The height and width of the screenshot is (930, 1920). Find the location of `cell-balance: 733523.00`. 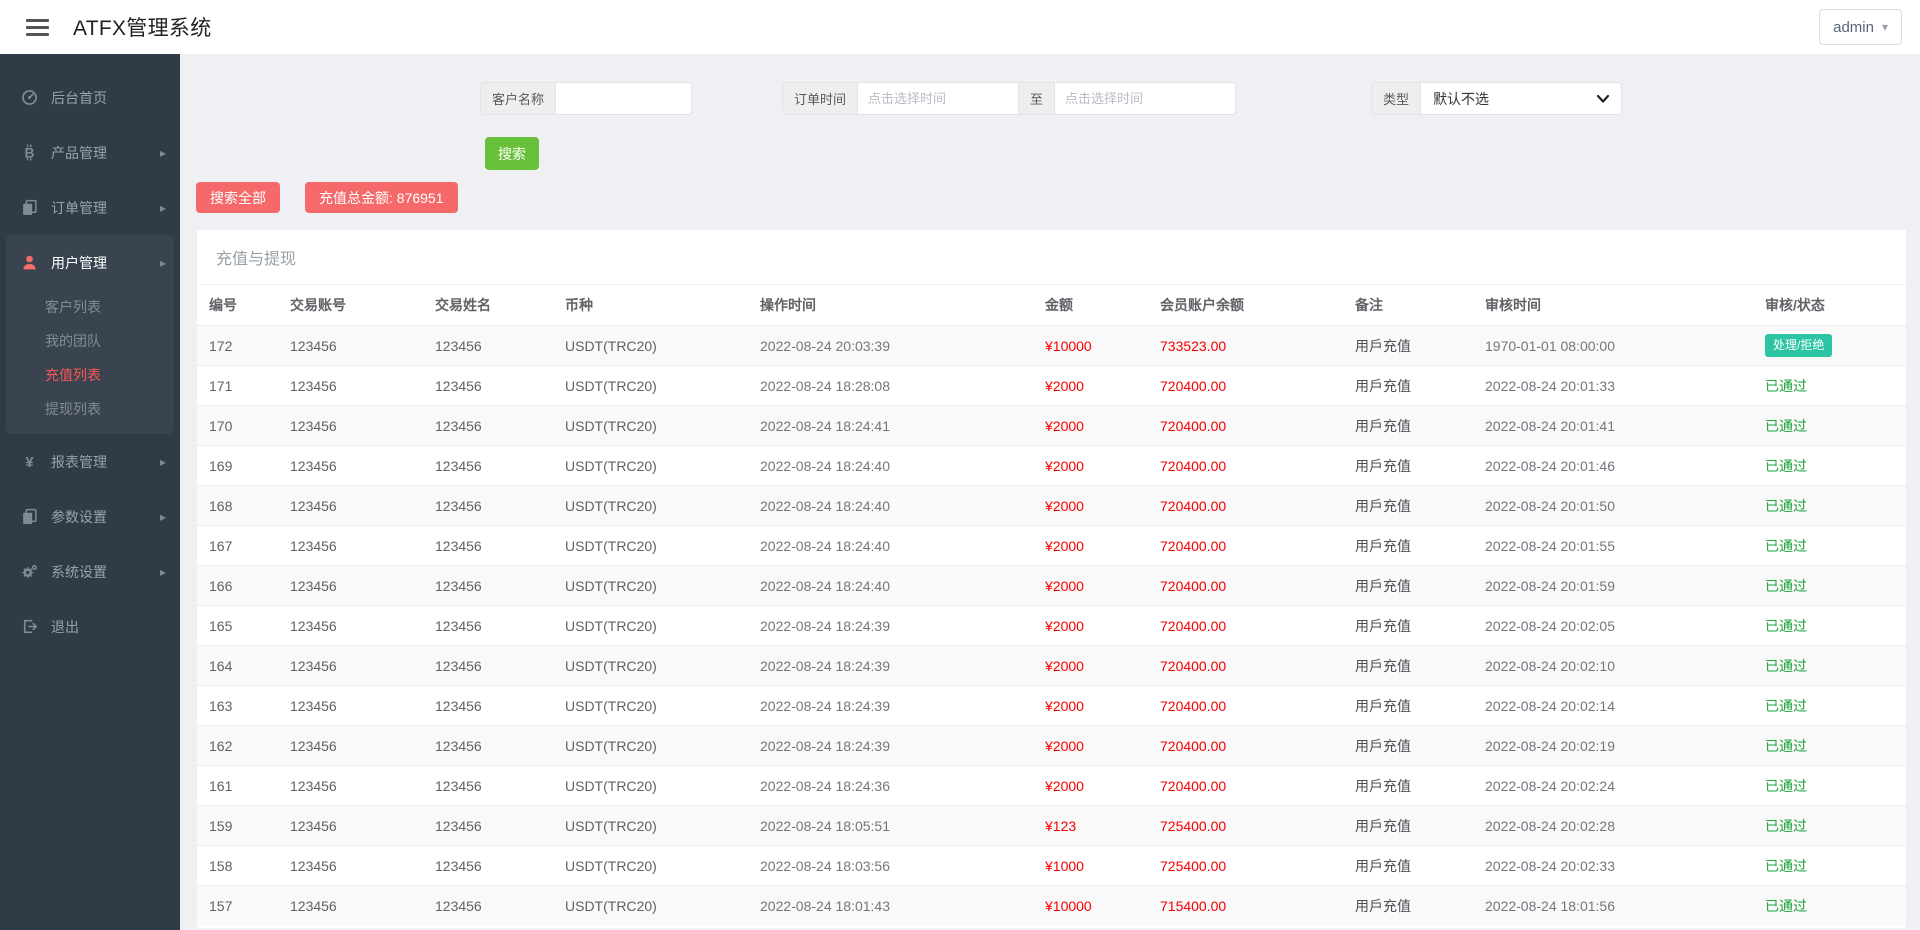

cell-balance: 733523.00 is located at coordinates (1193, 345).